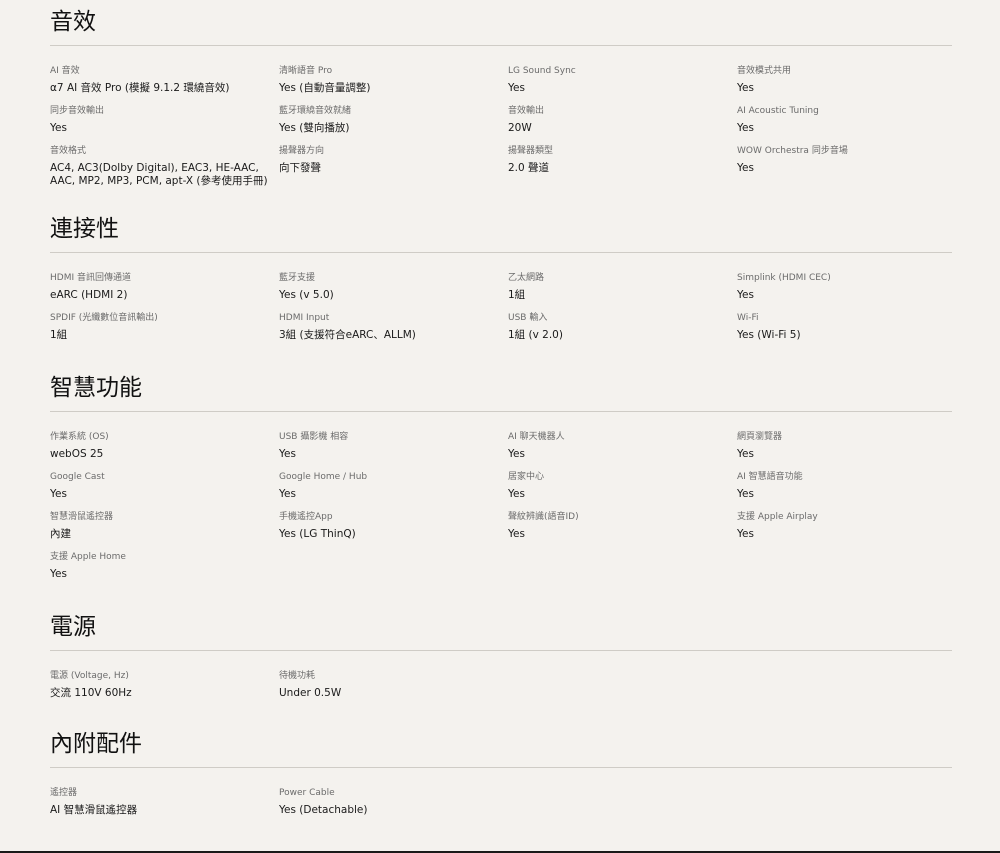 The height and width of the screenshot is (853, 1000). What do you see at coordinates (164, 804) in the screenshot?
I see `spec-item: 遙控器 AI 智慧滑鼠遙控器` at bounding box center [164, 804].